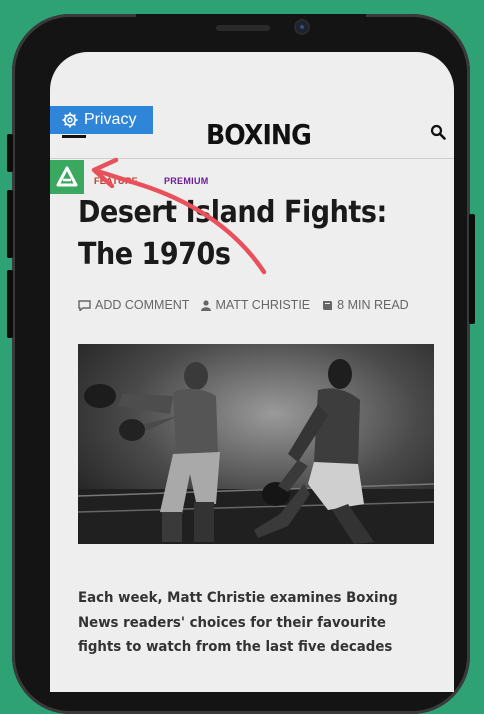 The width and height of the screenshot is (484, 714). What do you see at coordinates (252, 158) in the screenshot?
I see `header-divider` at bounding box center [252, 158].